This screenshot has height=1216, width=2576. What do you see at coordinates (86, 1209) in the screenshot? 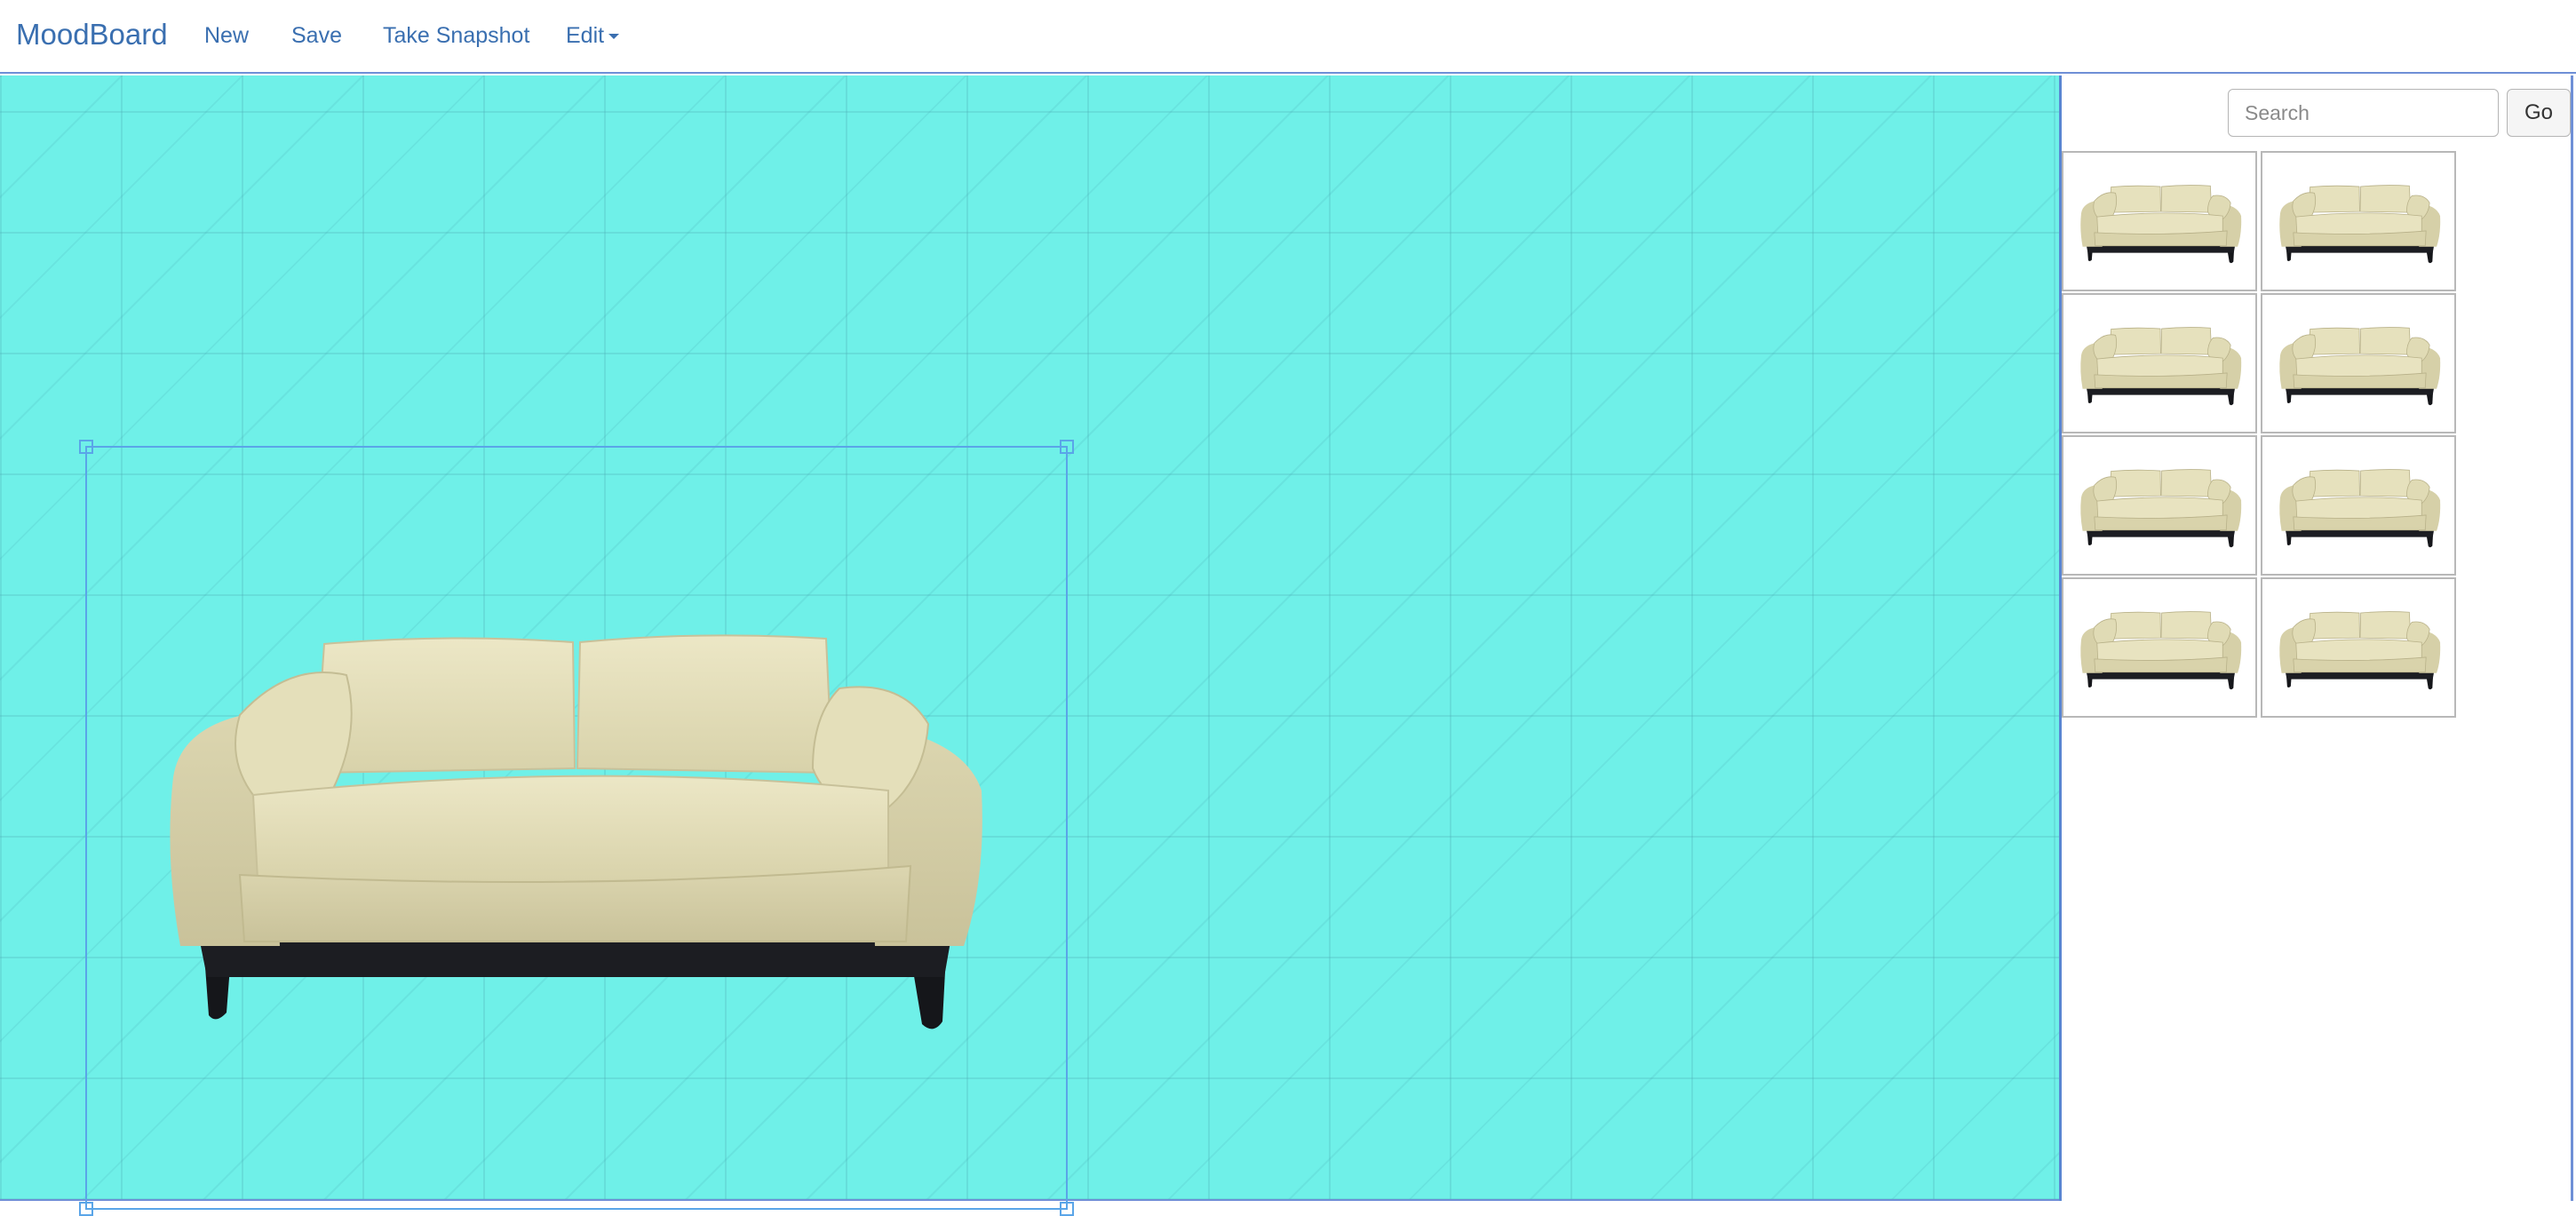
I see `resize-handle-bottom-left` at bounding box center [86, 1209].